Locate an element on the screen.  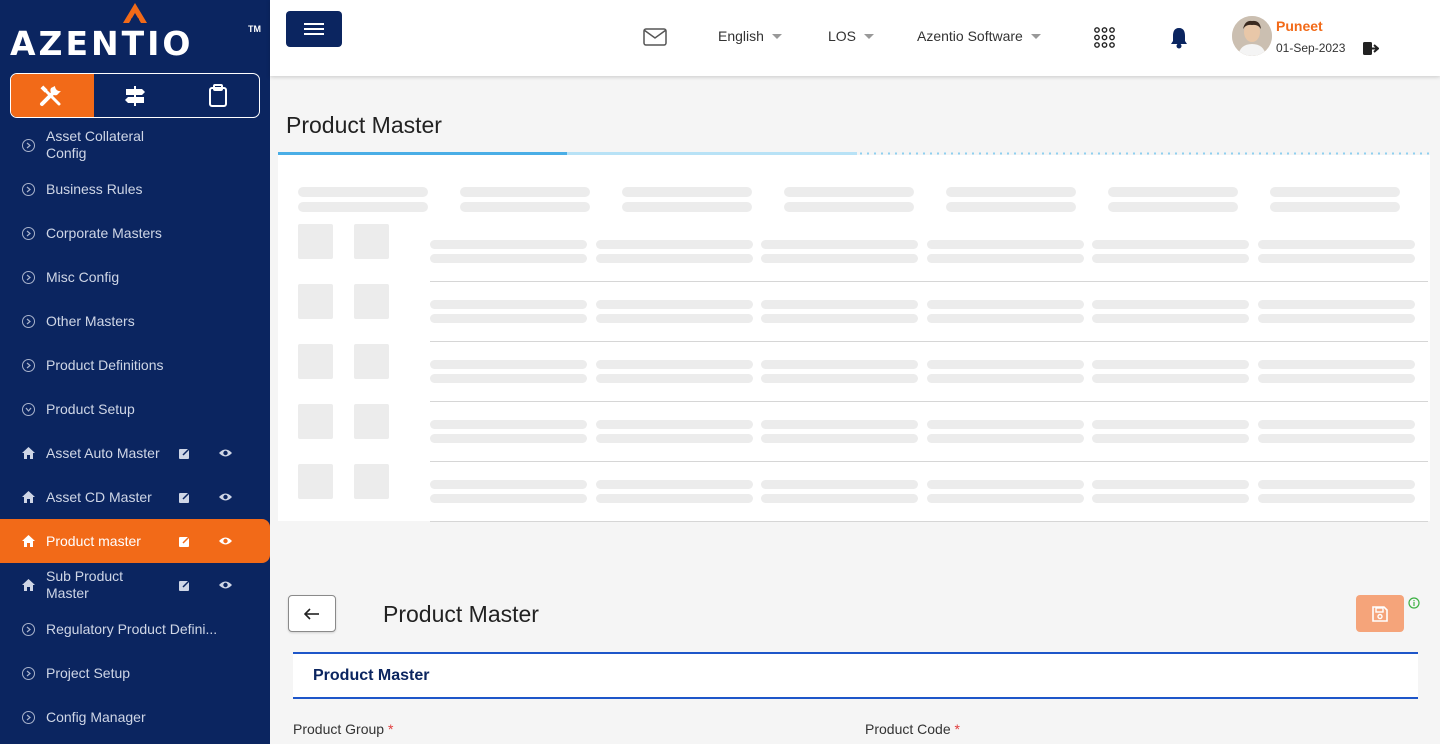
clipboard-mode-button is located at coordinates (217, 95).